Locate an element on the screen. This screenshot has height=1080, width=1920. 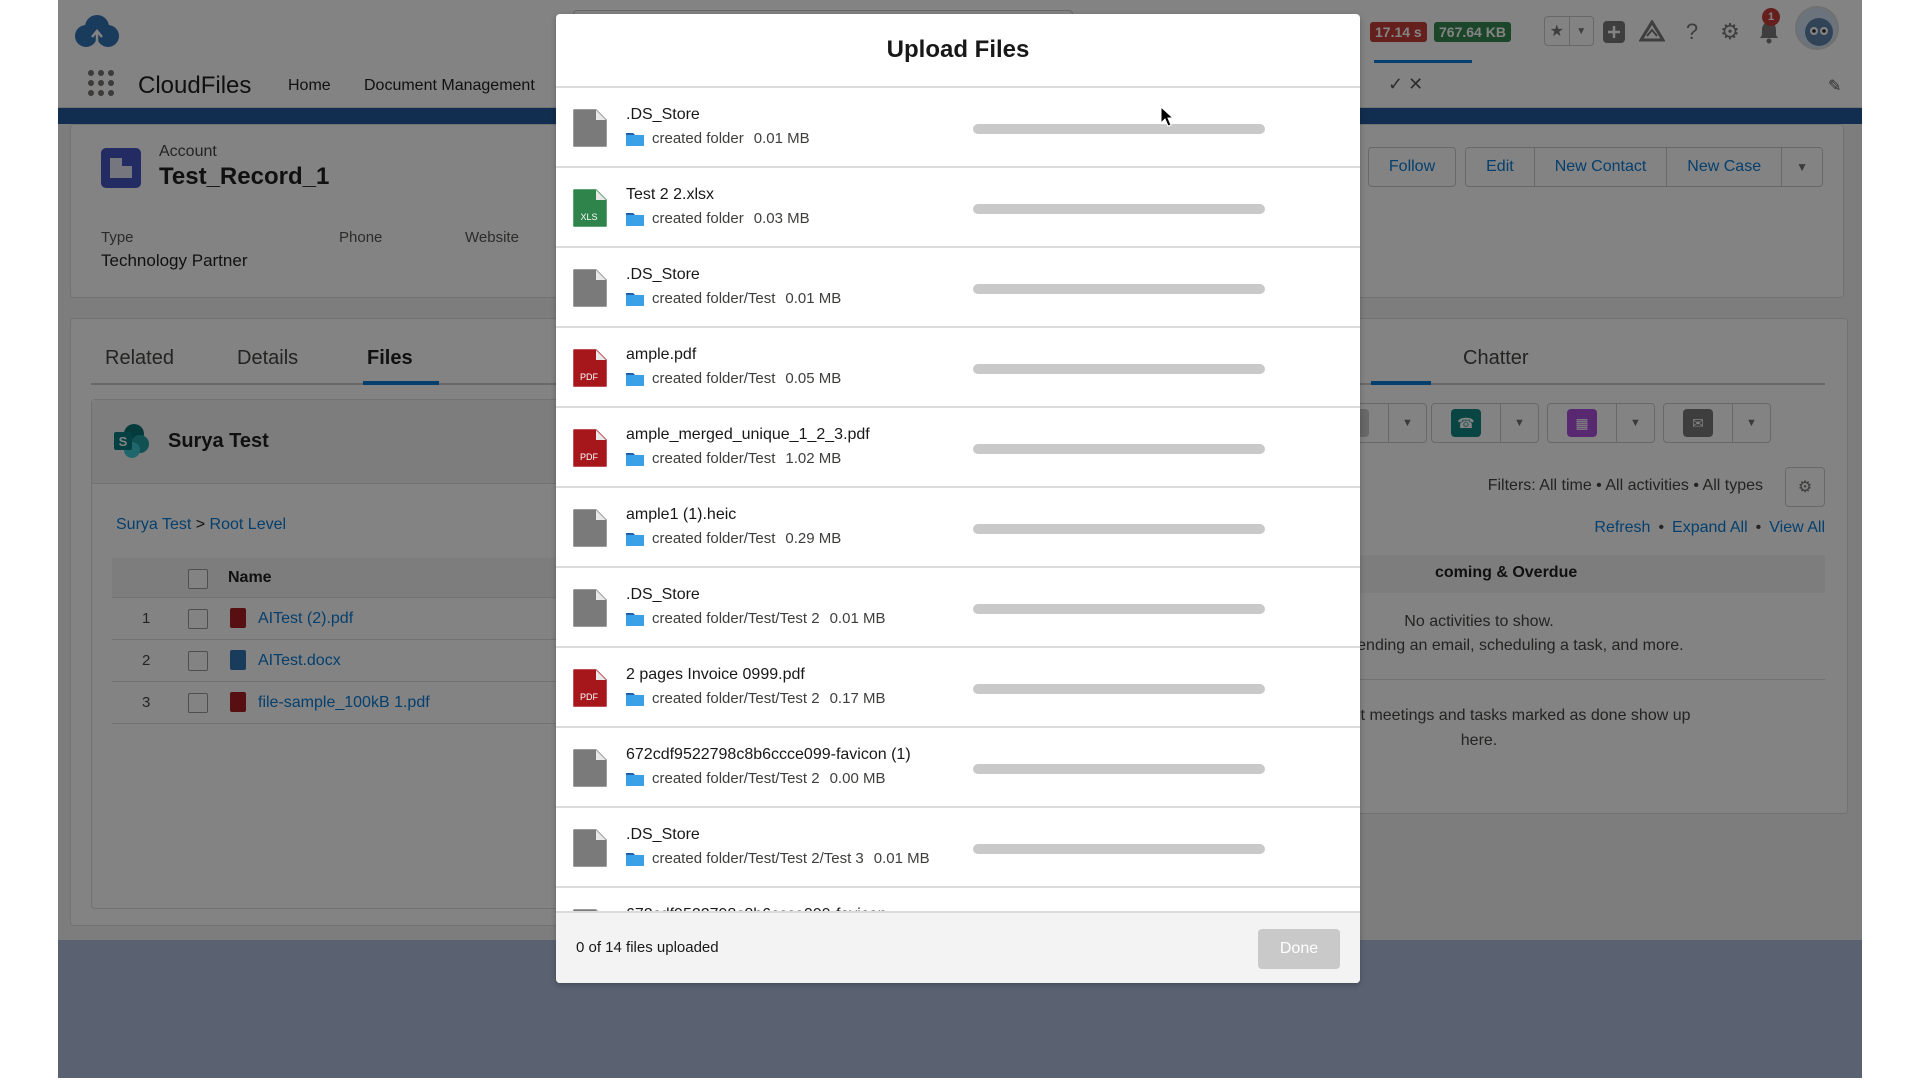
upload-file-name: 672cdf9522798c8b6ccce099-favicon (1) is located at coordinates (768, 754).